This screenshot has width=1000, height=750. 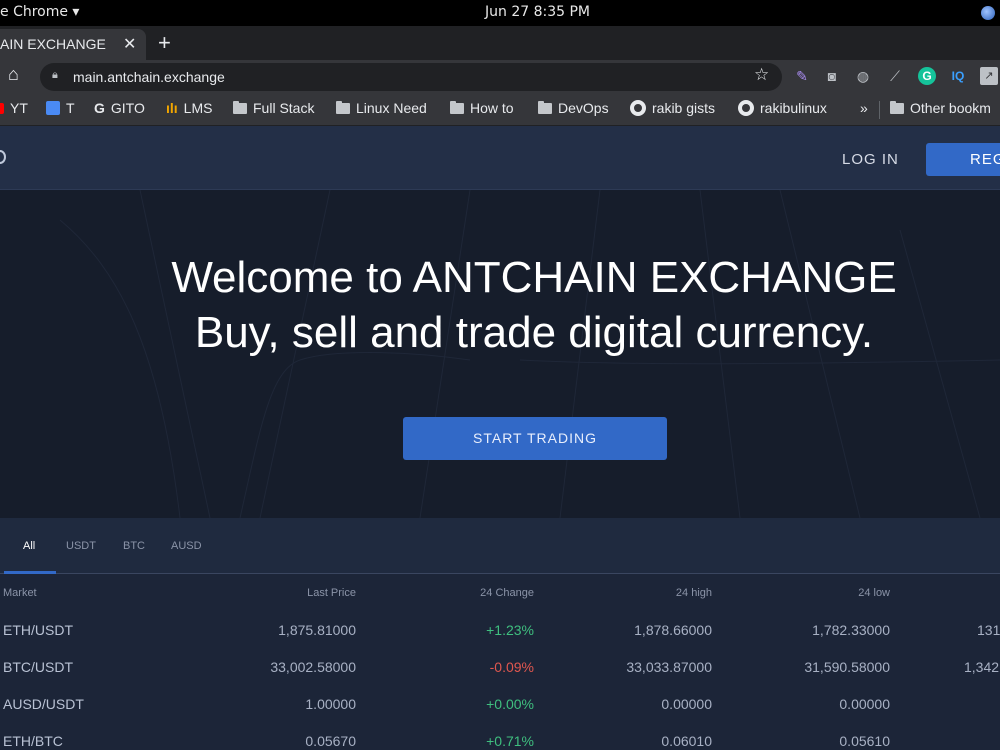 I want to click on more-bookmarks-chevron: », so click(x=864, y=108).